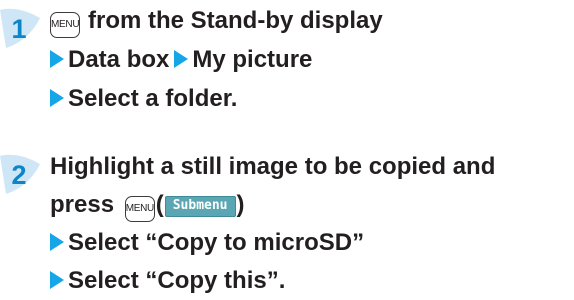  I want to click on step-2-line-1: Highlight a still image to be copied and, so click(272, 167).